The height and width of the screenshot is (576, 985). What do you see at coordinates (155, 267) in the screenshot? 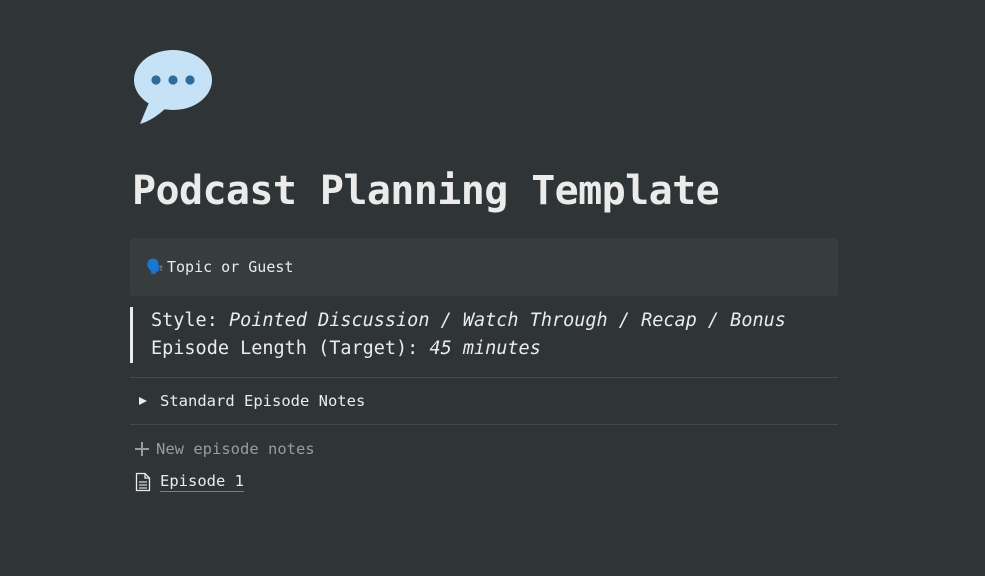
I see `speaking-head-icon: 🗣️` at bounding box center [155, 267].